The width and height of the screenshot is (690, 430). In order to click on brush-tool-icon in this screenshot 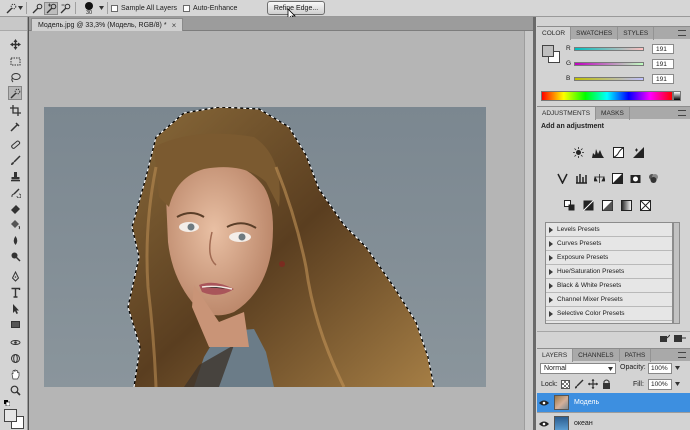, I will do `click(15, 160)`.